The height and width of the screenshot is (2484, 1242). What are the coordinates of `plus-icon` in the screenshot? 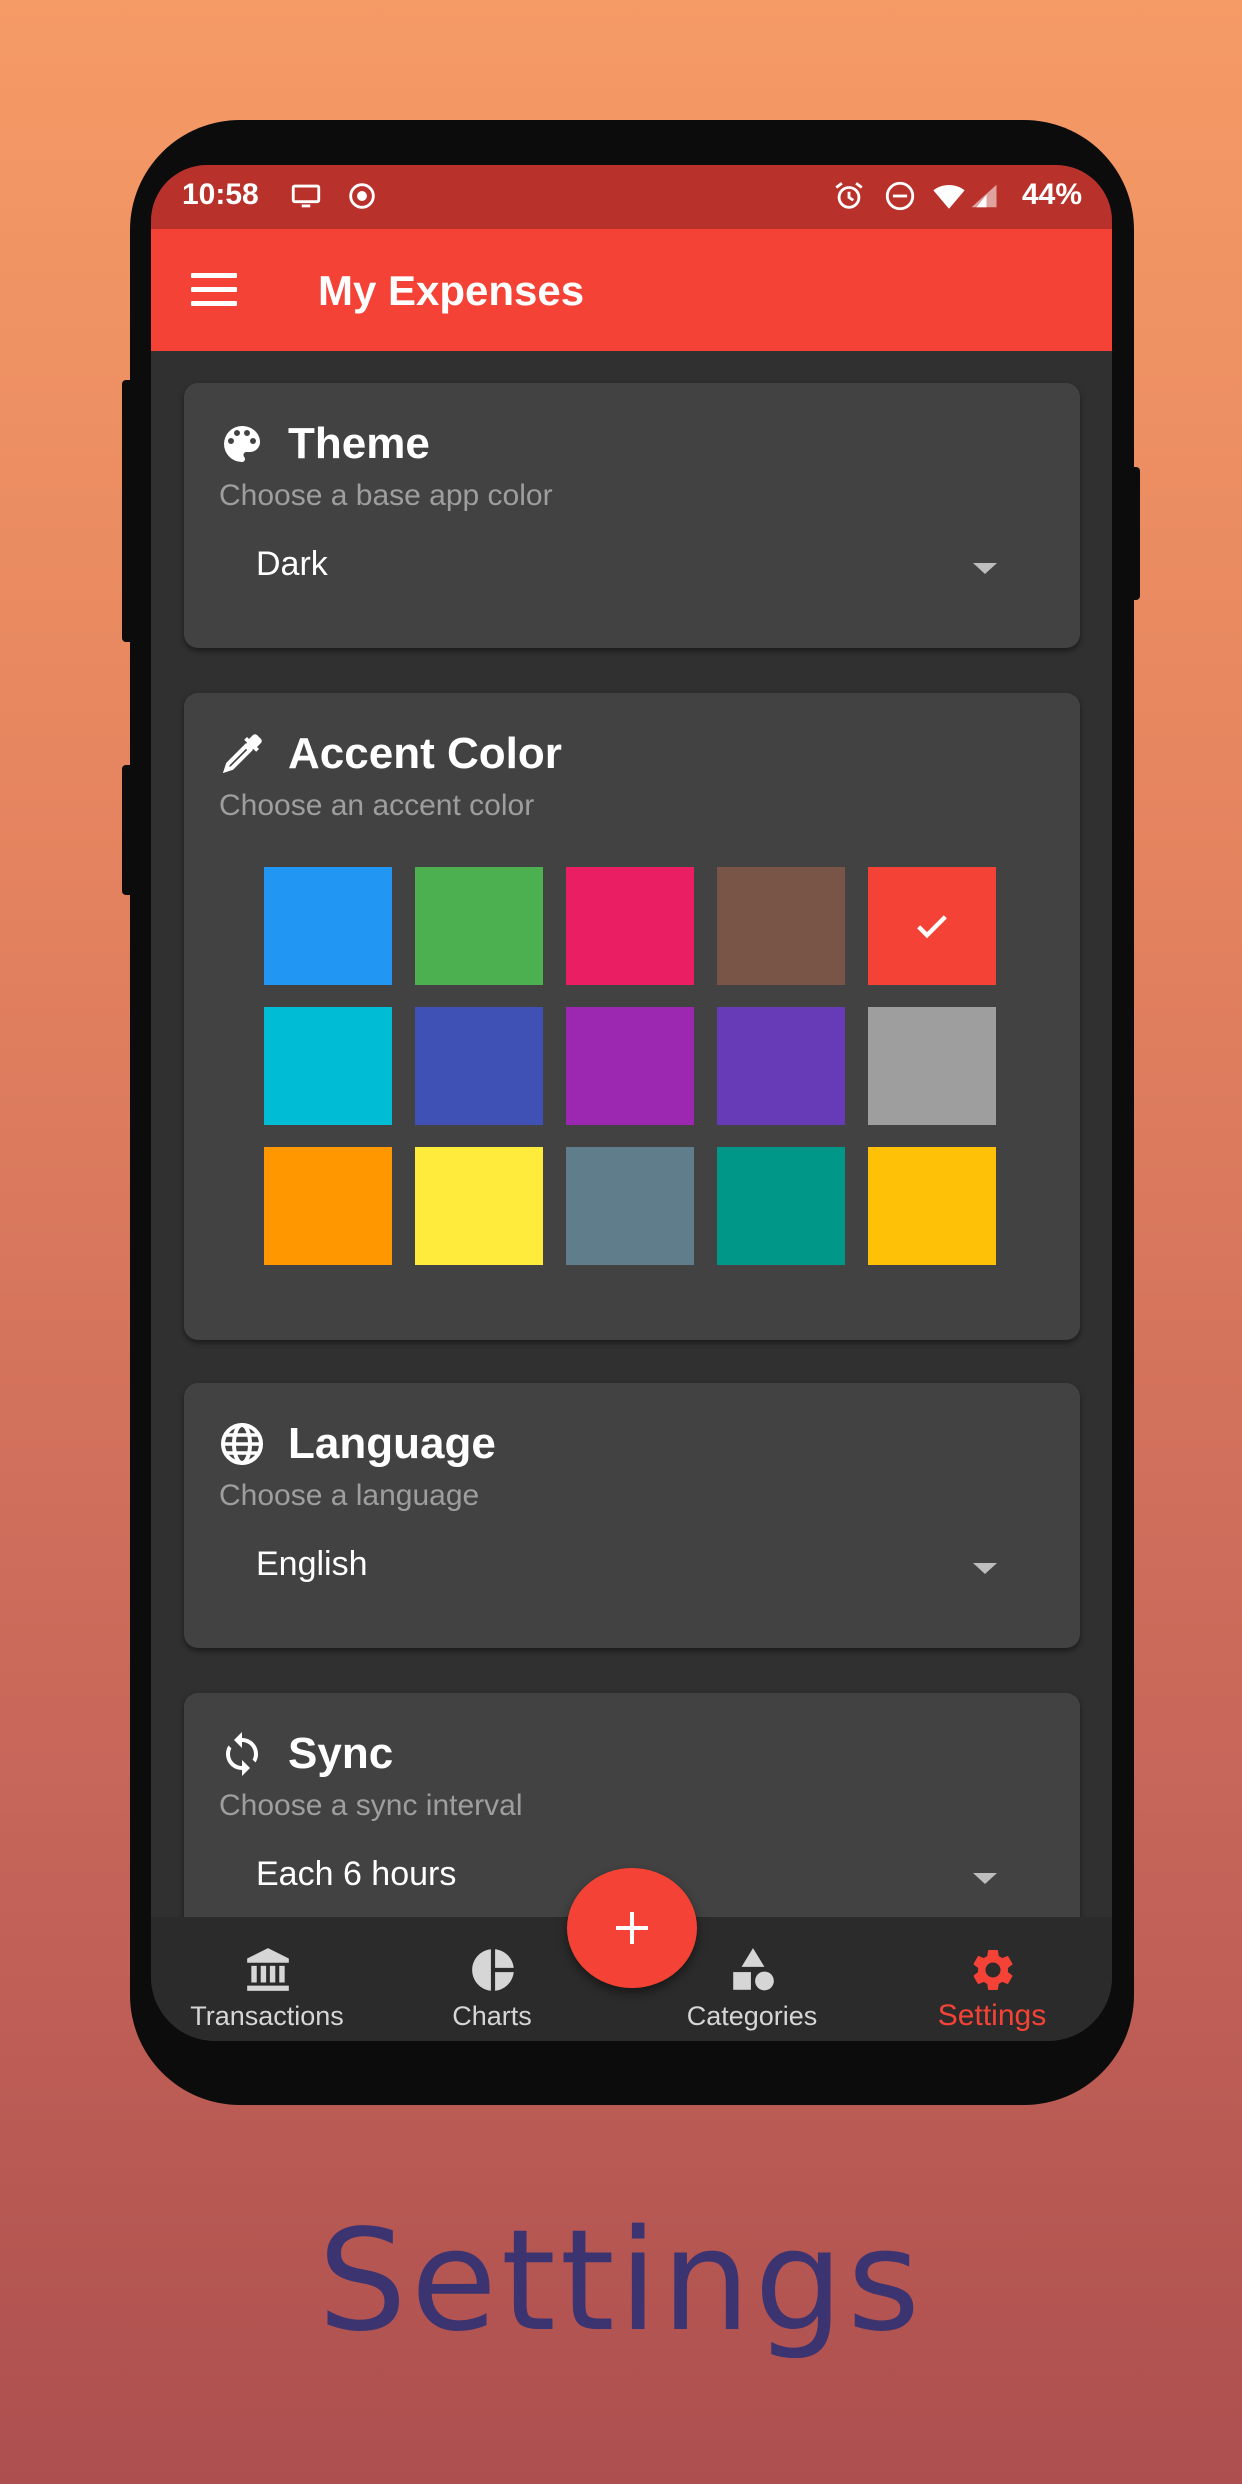 It's located at (632, 1928).